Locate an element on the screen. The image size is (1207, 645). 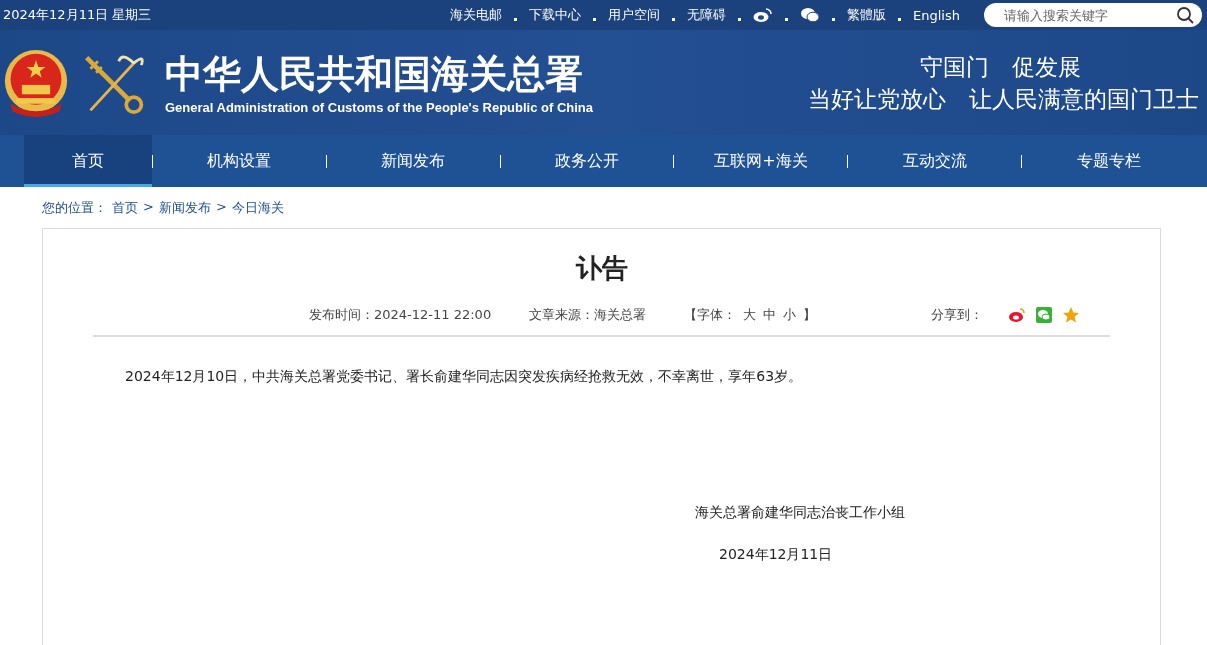
font-size-bracket: 】 is located at coordinates (810, 315).